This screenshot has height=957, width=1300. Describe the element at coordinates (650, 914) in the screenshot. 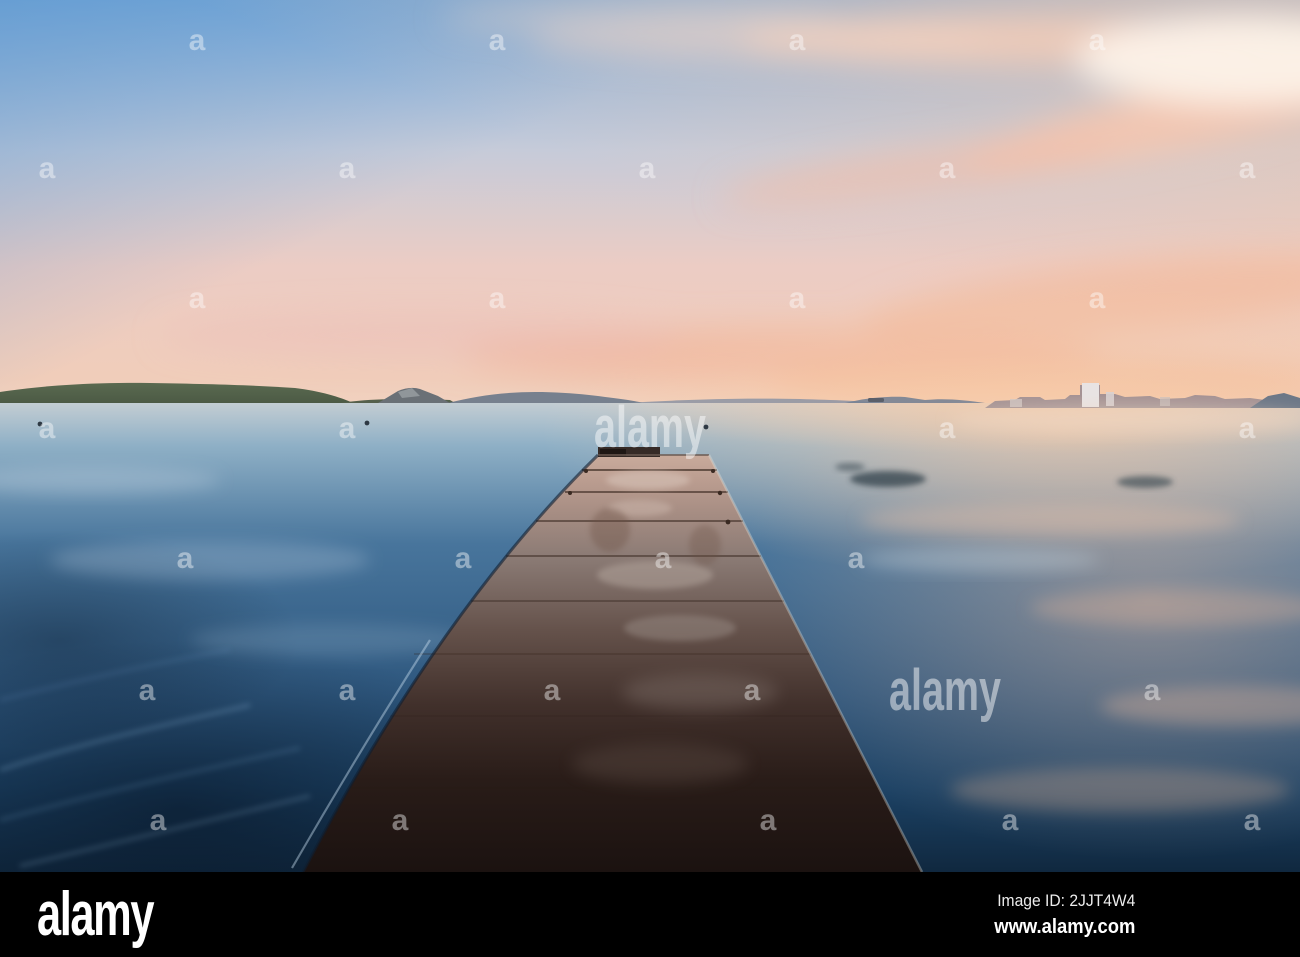

I see `footer-bar: alamy Image ID: 2JJT4W4 www.alamy.com` at that location.